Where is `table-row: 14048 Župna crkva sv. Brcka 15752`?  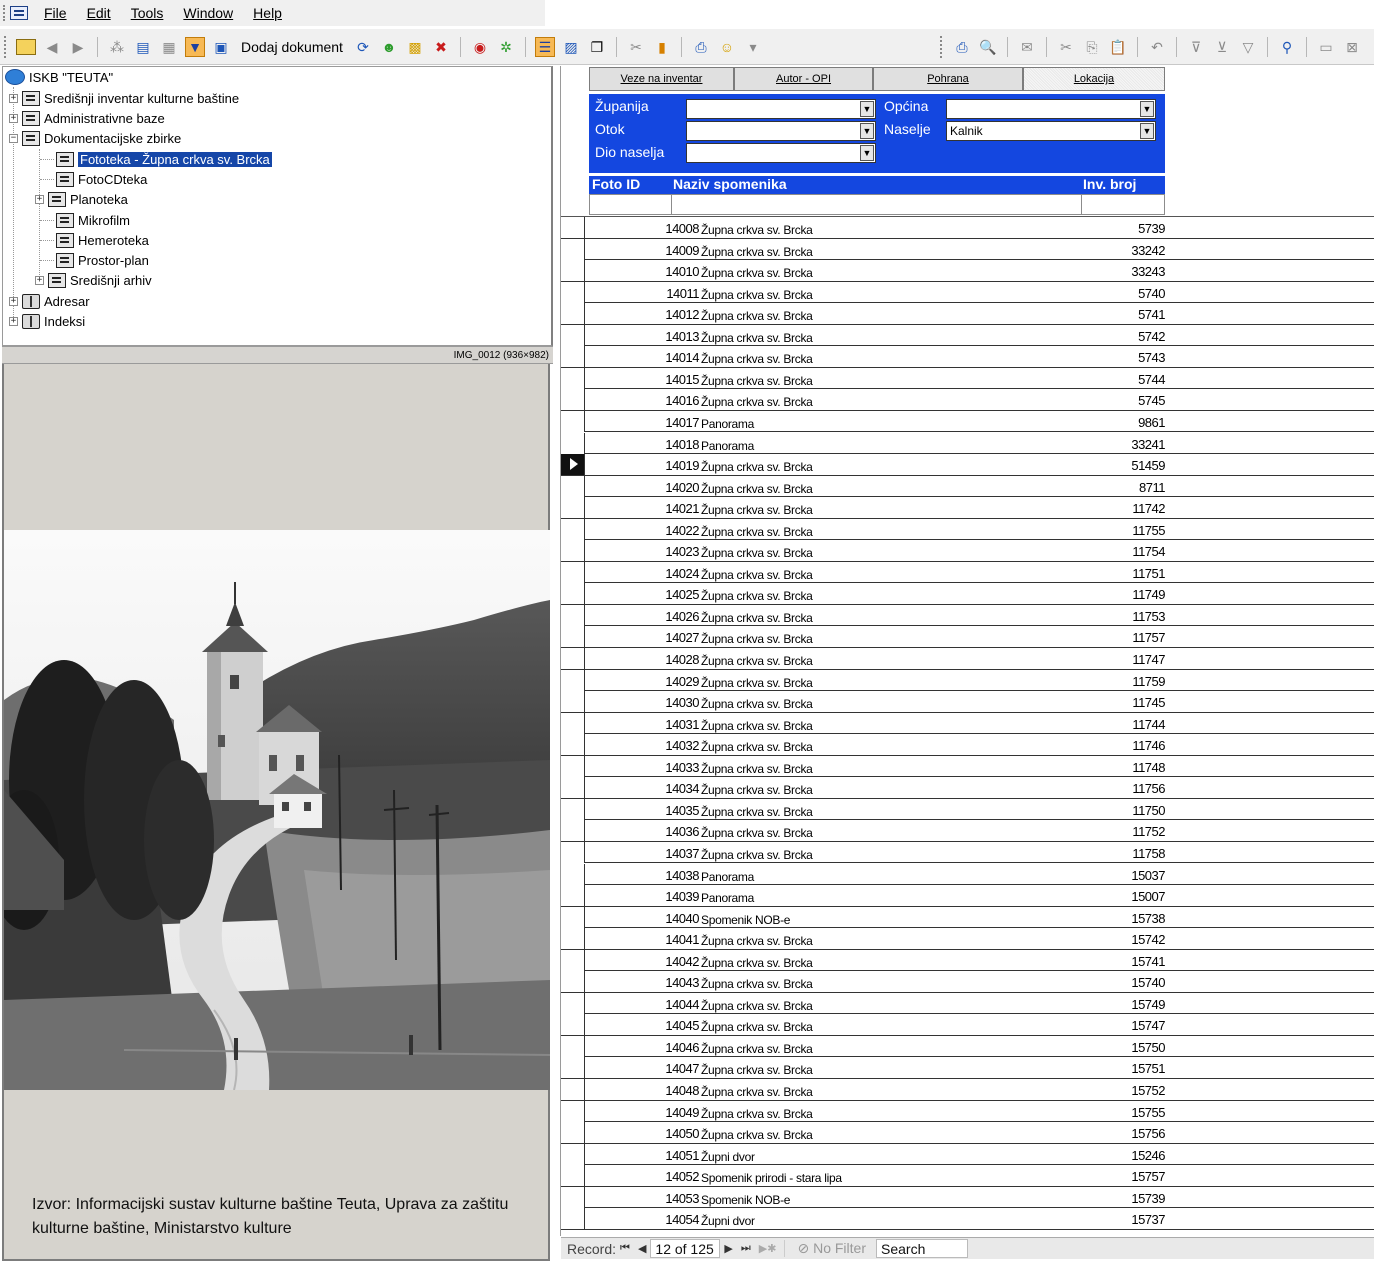 table-row: 14048 Župna crkva sv. Brcka 15752 is located at coordinates (967, 1090).